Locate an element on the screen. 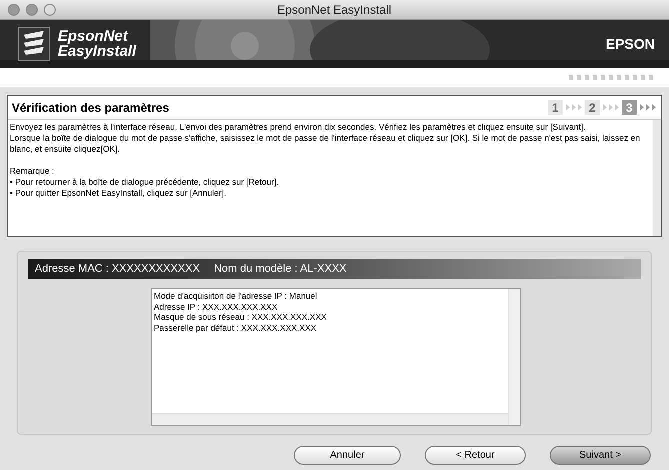 The image size is (669, 470). brand-name: EPSON is located at coordinates (630, 44).